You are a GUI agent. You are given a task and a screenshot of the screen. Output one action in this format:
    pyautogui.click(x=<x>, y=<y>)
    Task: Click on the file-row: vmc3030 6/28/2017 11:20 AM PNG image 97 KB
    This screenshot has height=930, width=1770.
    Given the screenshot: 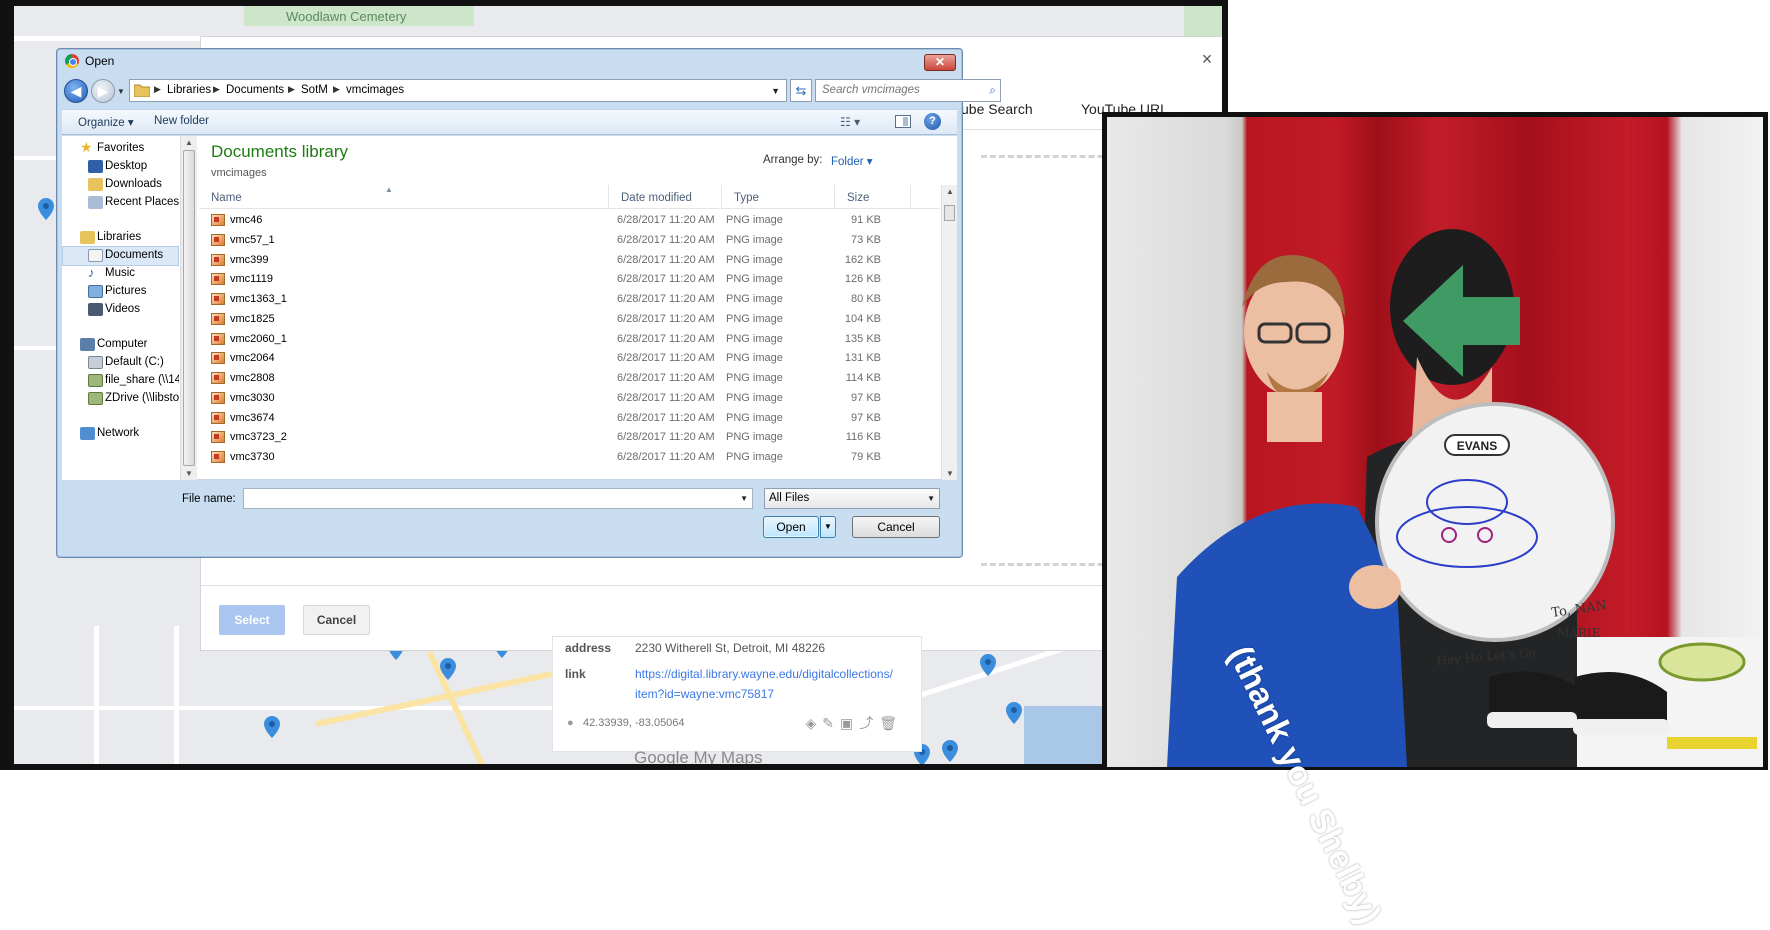 What is the action you would take?
    pyautogui.click(x=569, y=399)
    